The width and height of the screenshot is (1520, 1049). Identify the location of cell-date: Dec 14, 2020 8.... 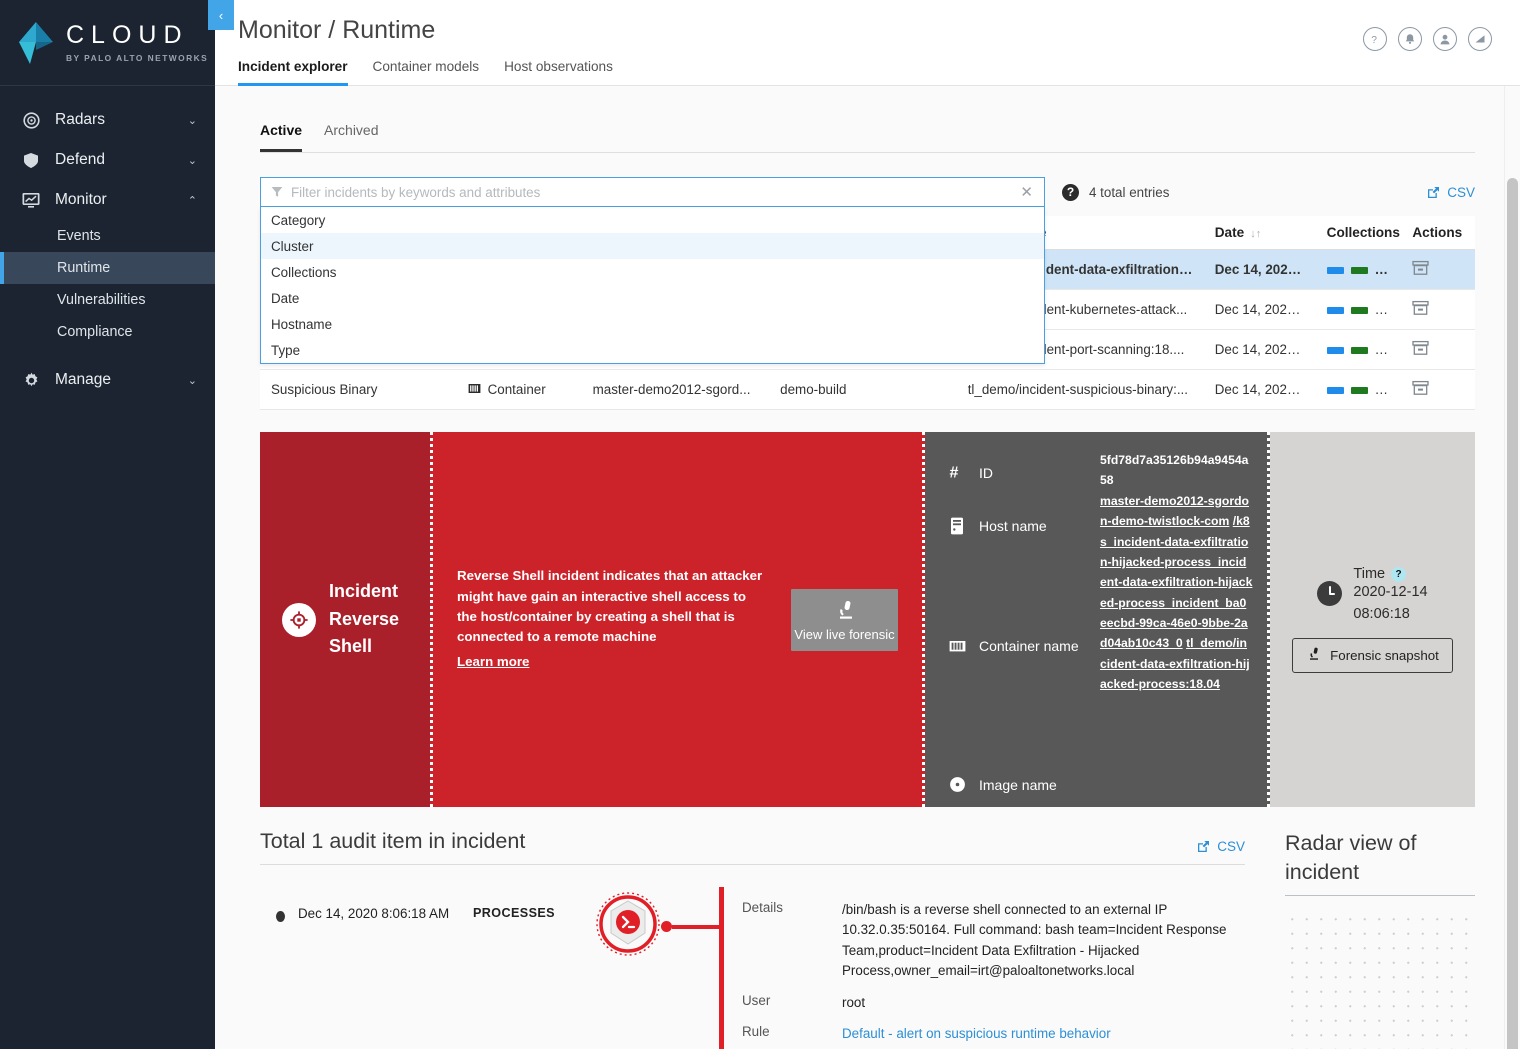
(1259, 309).